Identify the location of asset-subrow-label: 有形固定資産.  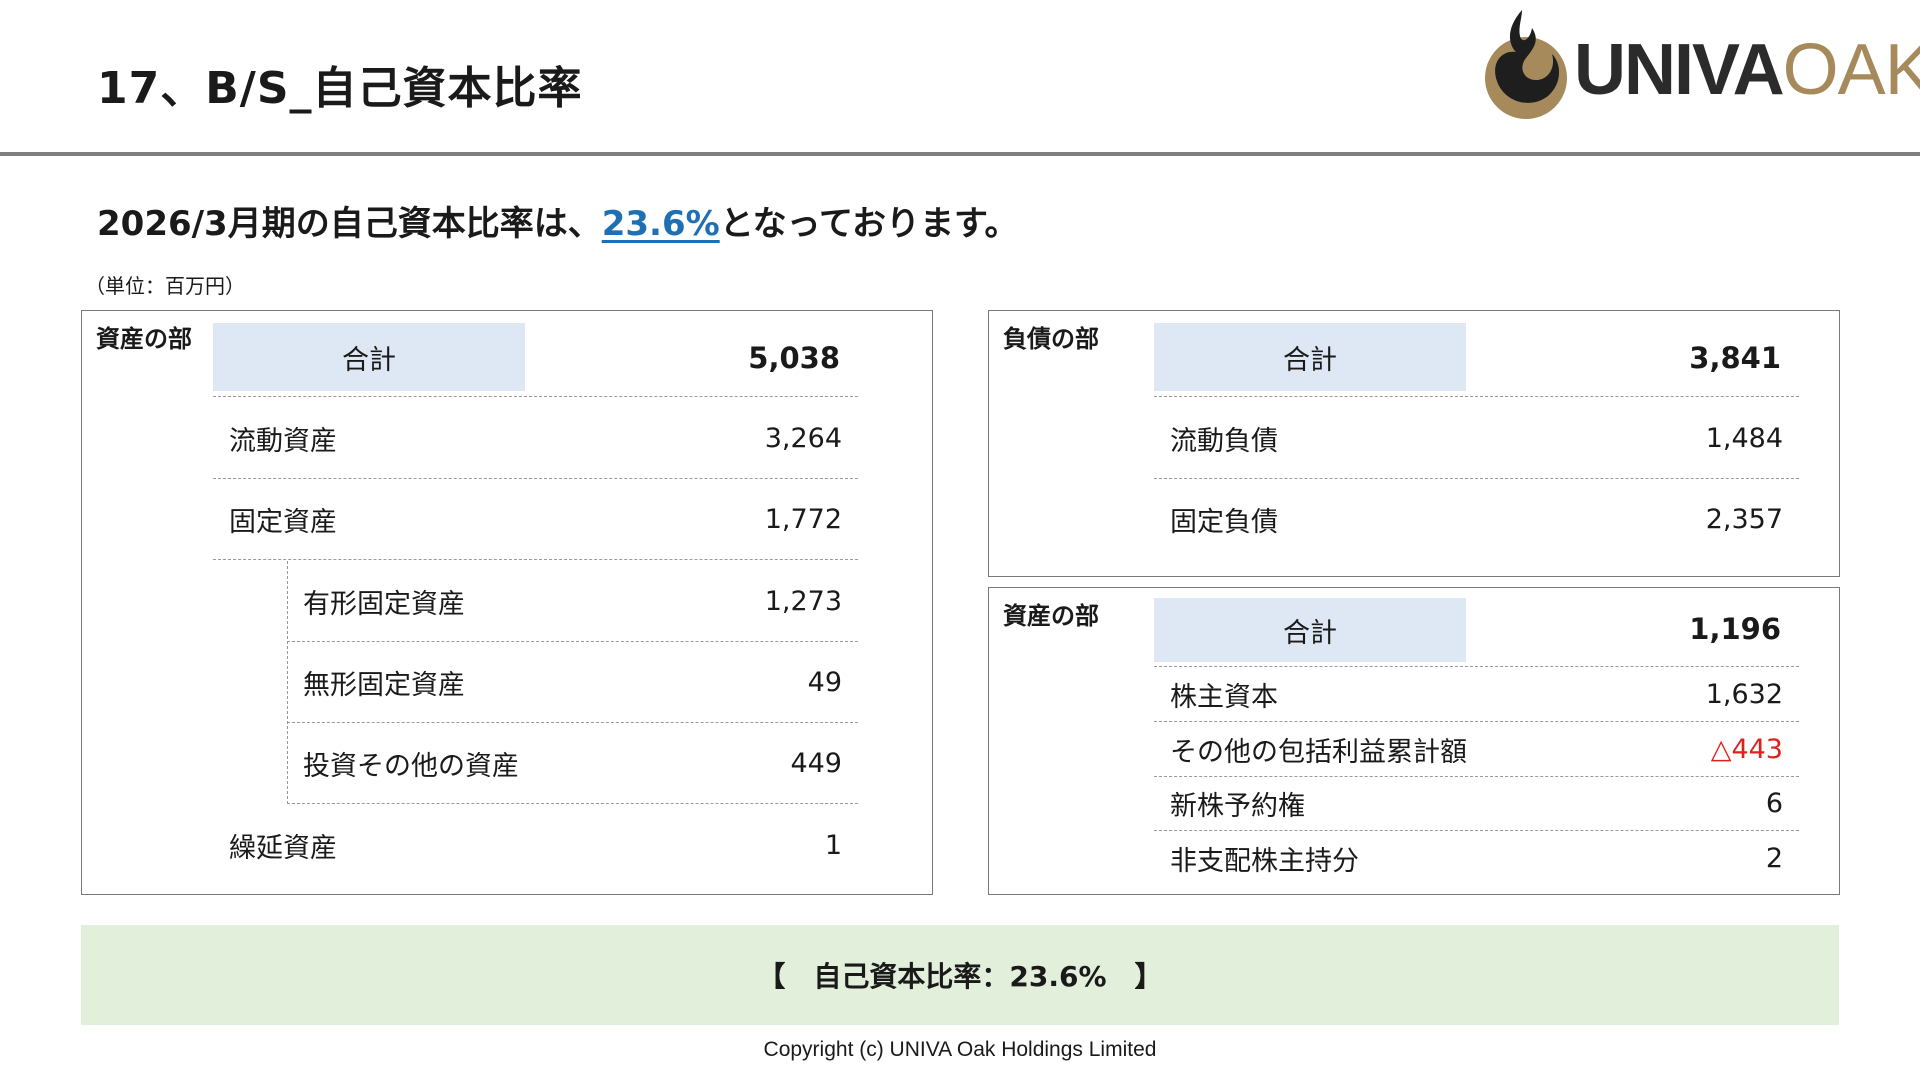
(384, 604).